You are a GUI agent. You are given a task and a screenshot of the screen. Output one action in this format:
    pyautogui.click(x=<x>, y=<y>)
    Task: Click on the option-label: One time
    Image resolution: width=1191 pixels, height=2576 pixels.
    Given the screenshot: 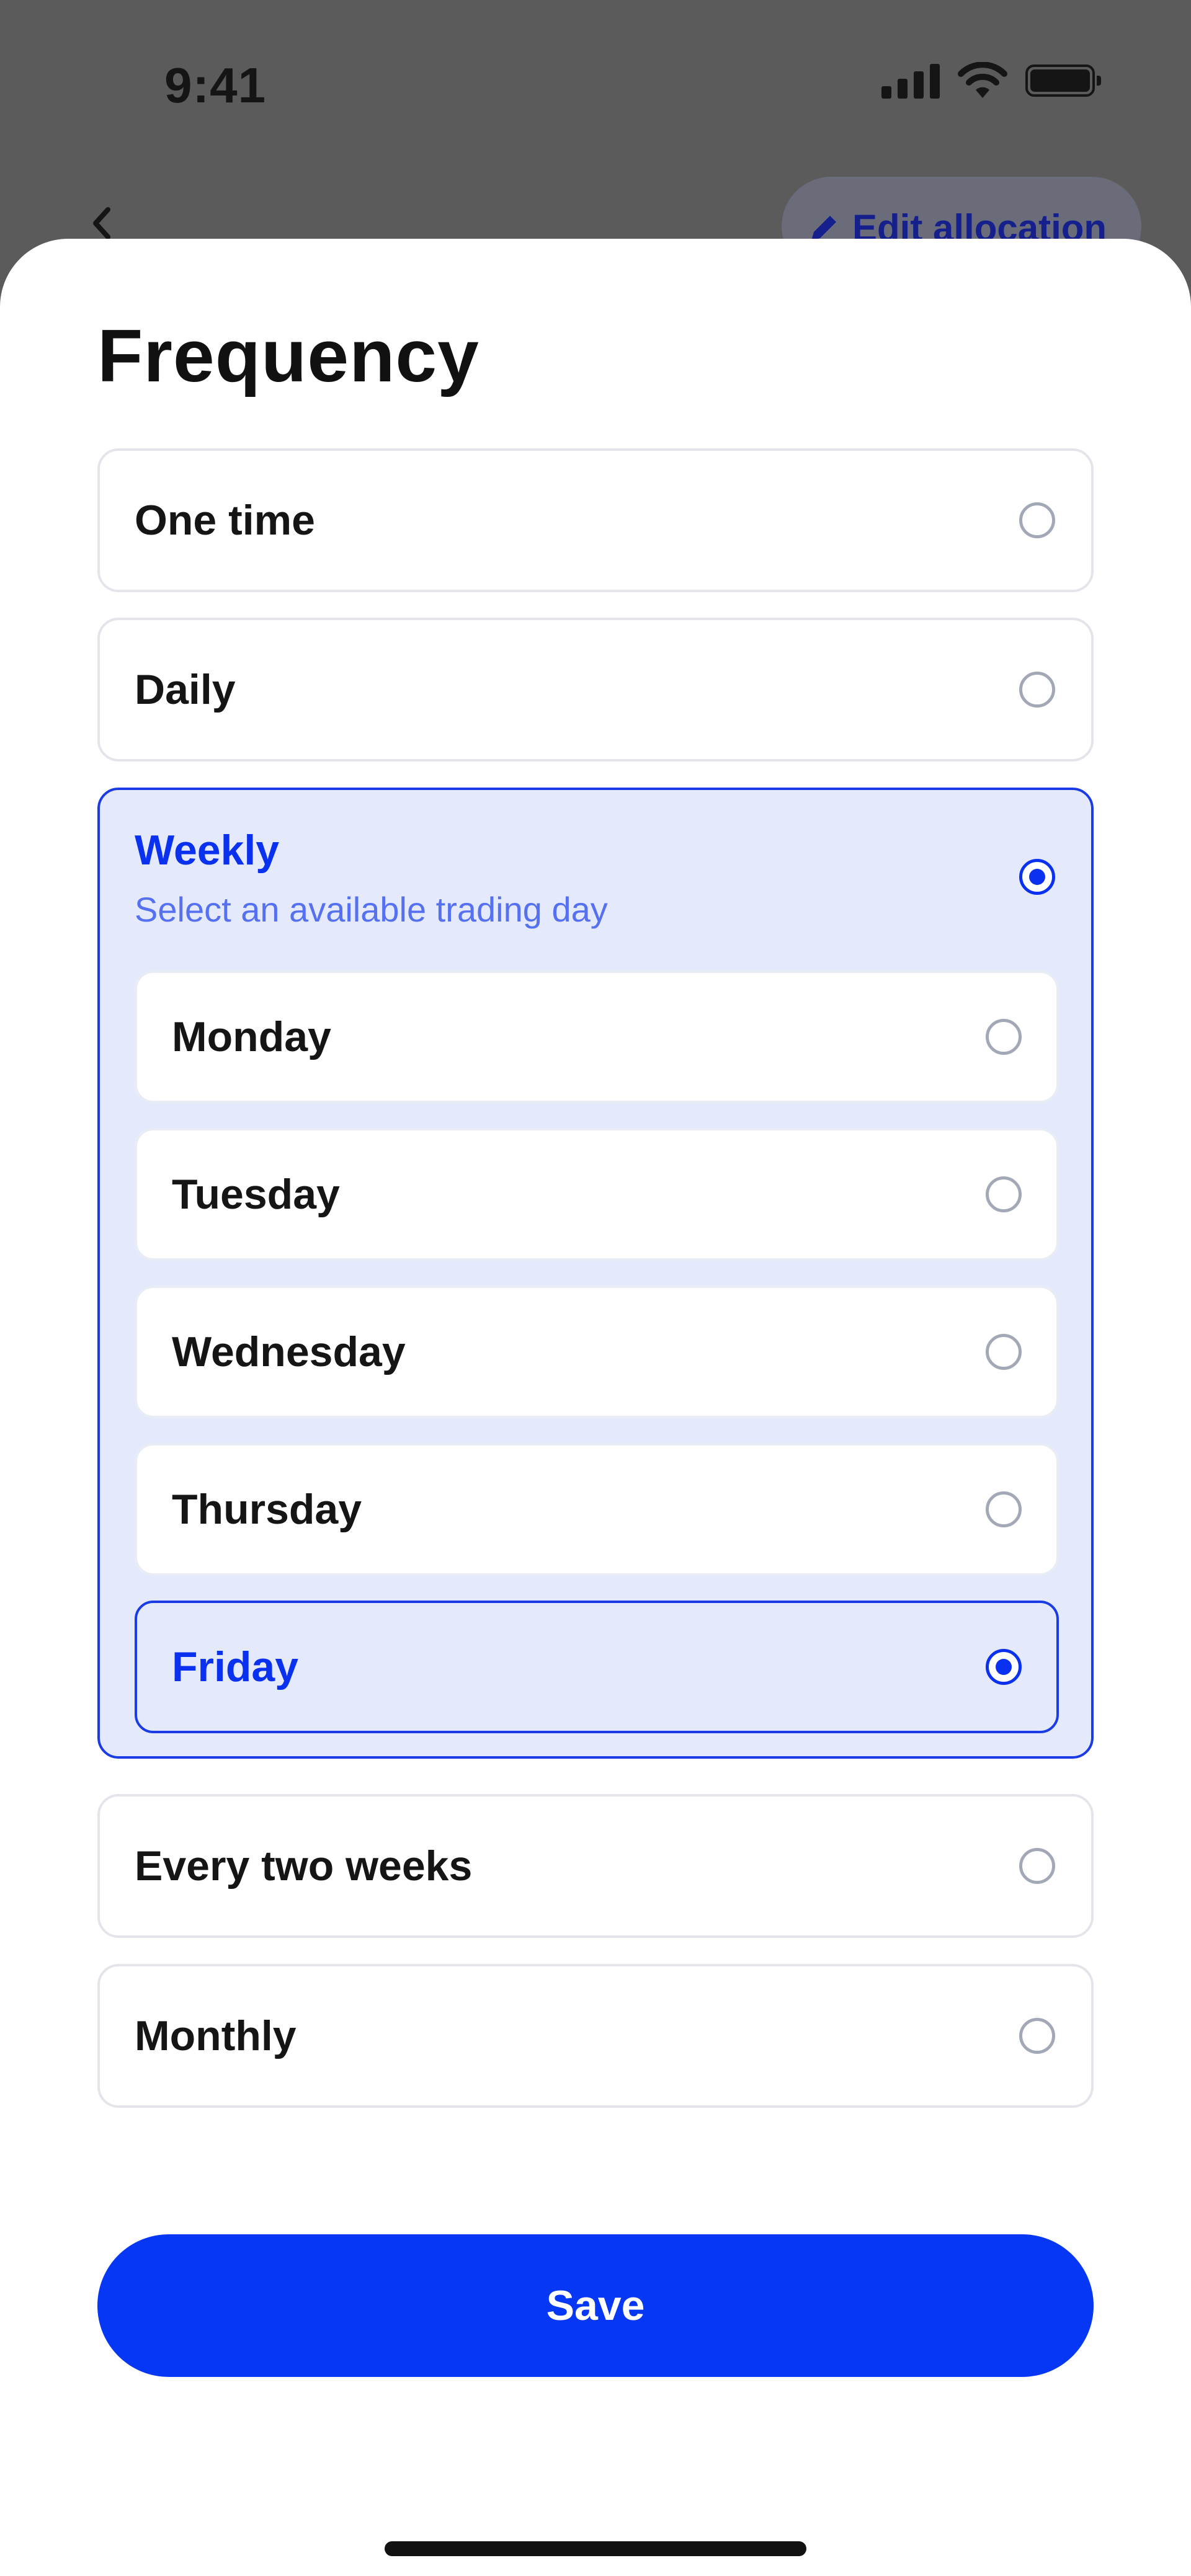 What is the action you would take?
    pyautogui.click(x=225, y=520)
    